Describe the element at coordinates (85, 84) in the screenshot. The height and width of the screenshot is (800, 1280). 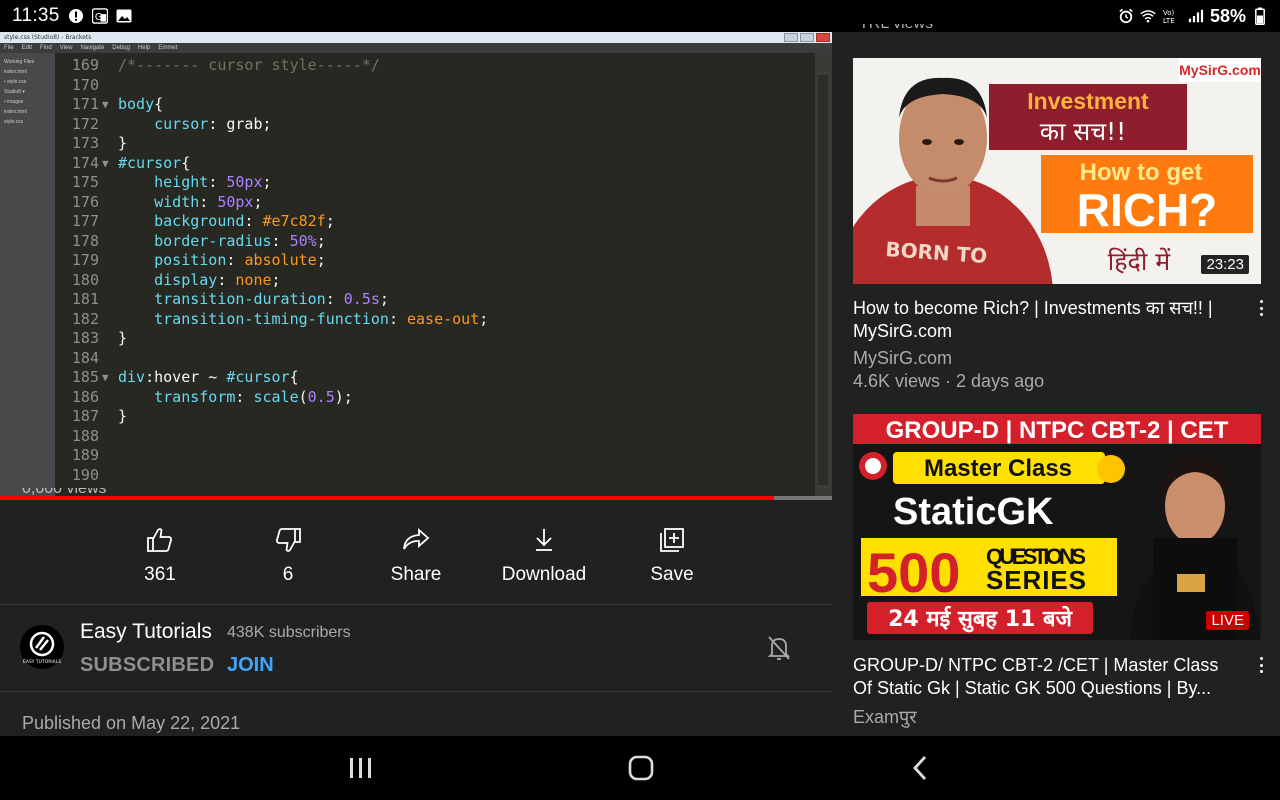
I see `line-number: 170` at that location.